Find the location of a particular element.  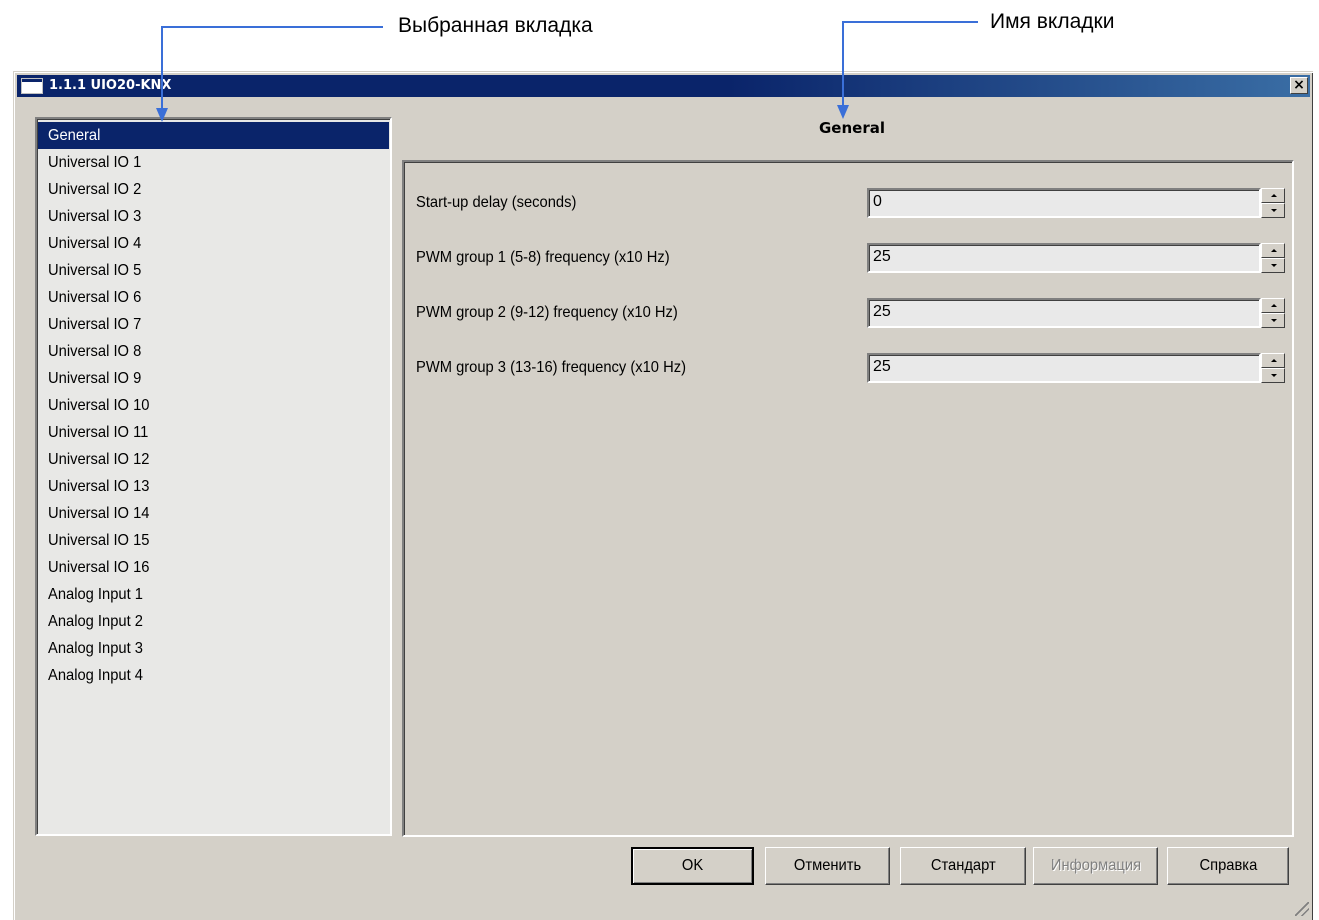

pwm-group-1-input: 25 is located at coordinates (1064, 258).